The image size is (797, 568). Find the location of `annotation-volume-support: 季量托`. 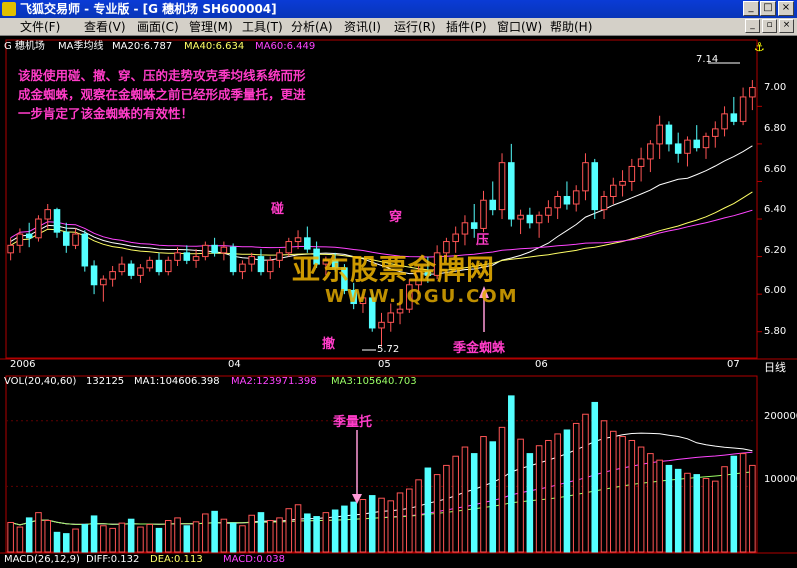

annotation-volume-support: 季量托 is located at coordinates (353, 422).